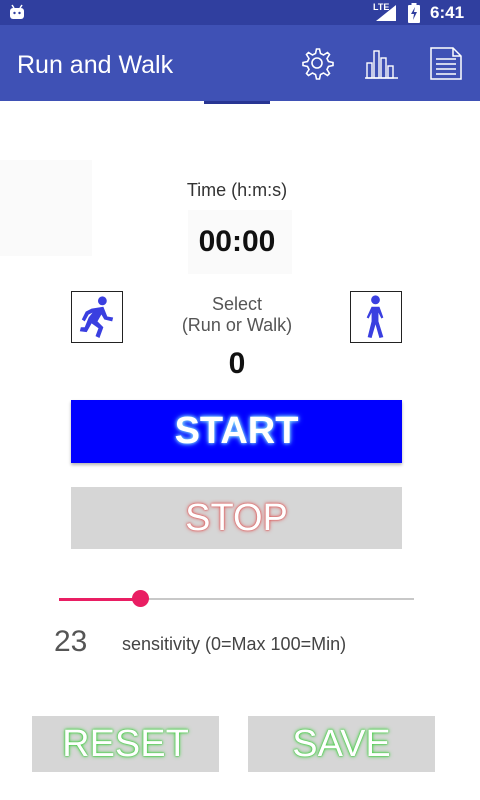 The height and width of the screenshot is (800, 480). I want to click on stop-button: STOP, so click(236, 518).